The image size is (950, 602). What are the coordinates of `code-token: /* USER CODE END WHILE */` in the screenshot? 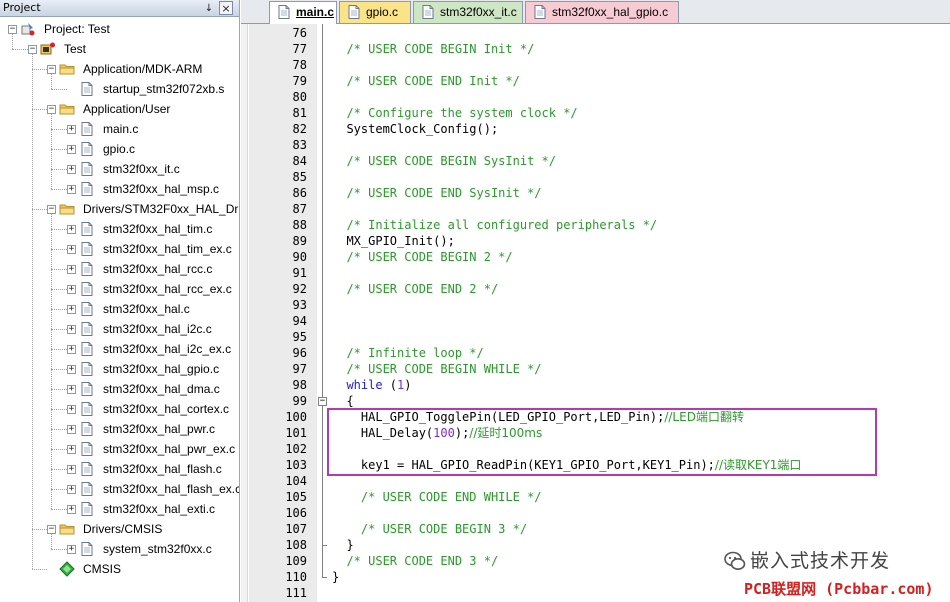 It's located at (451, 497).